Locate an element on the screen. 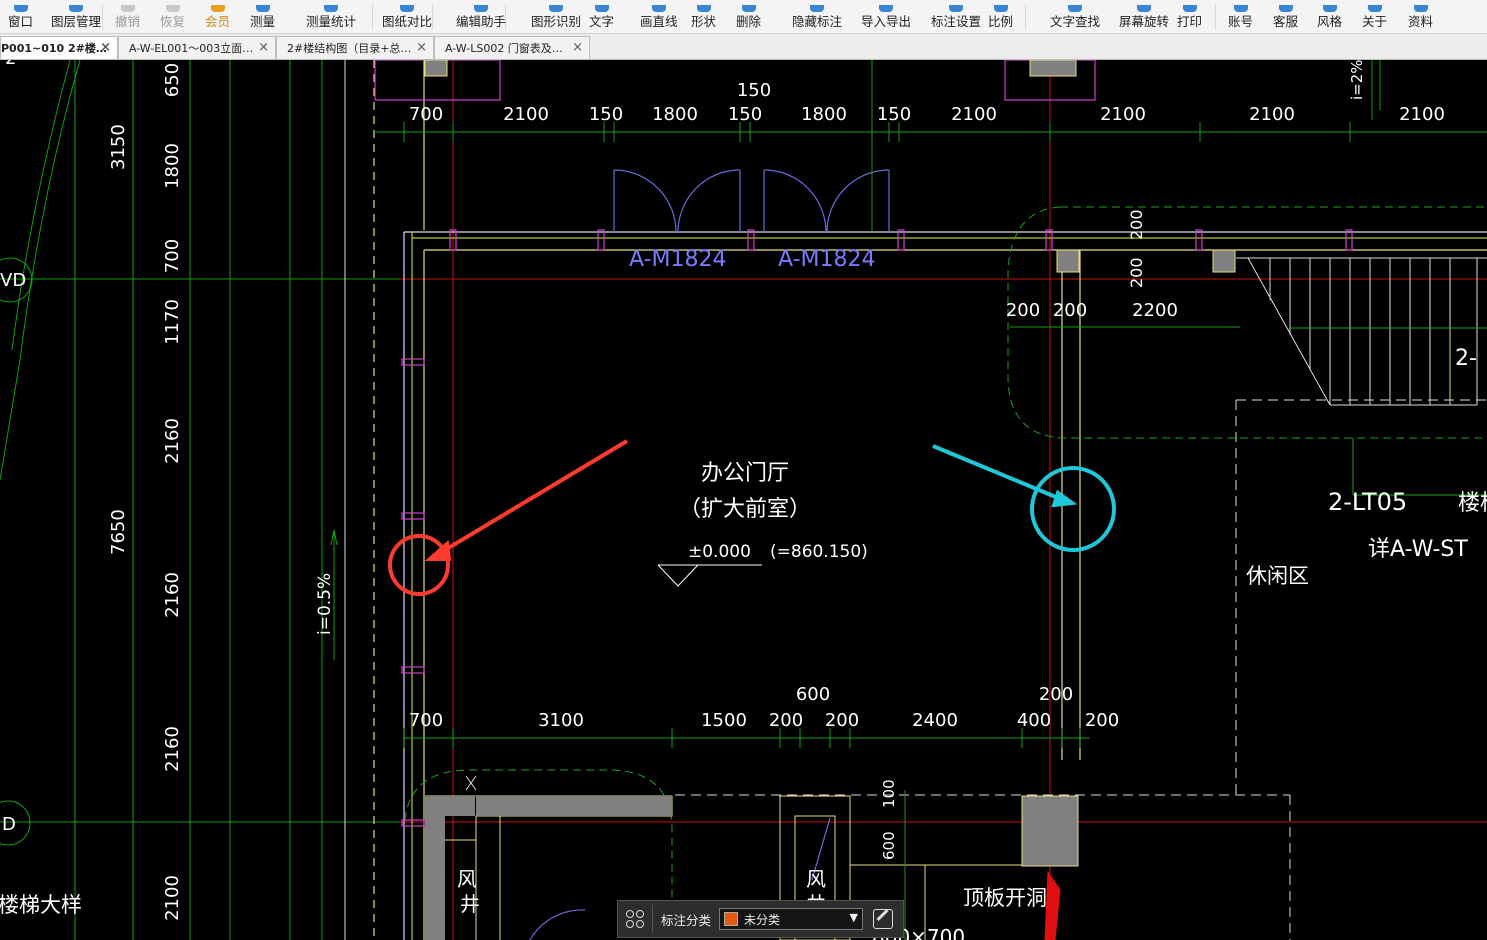  dim-bottom-label: 3100 is located at coordinates (561, 720).